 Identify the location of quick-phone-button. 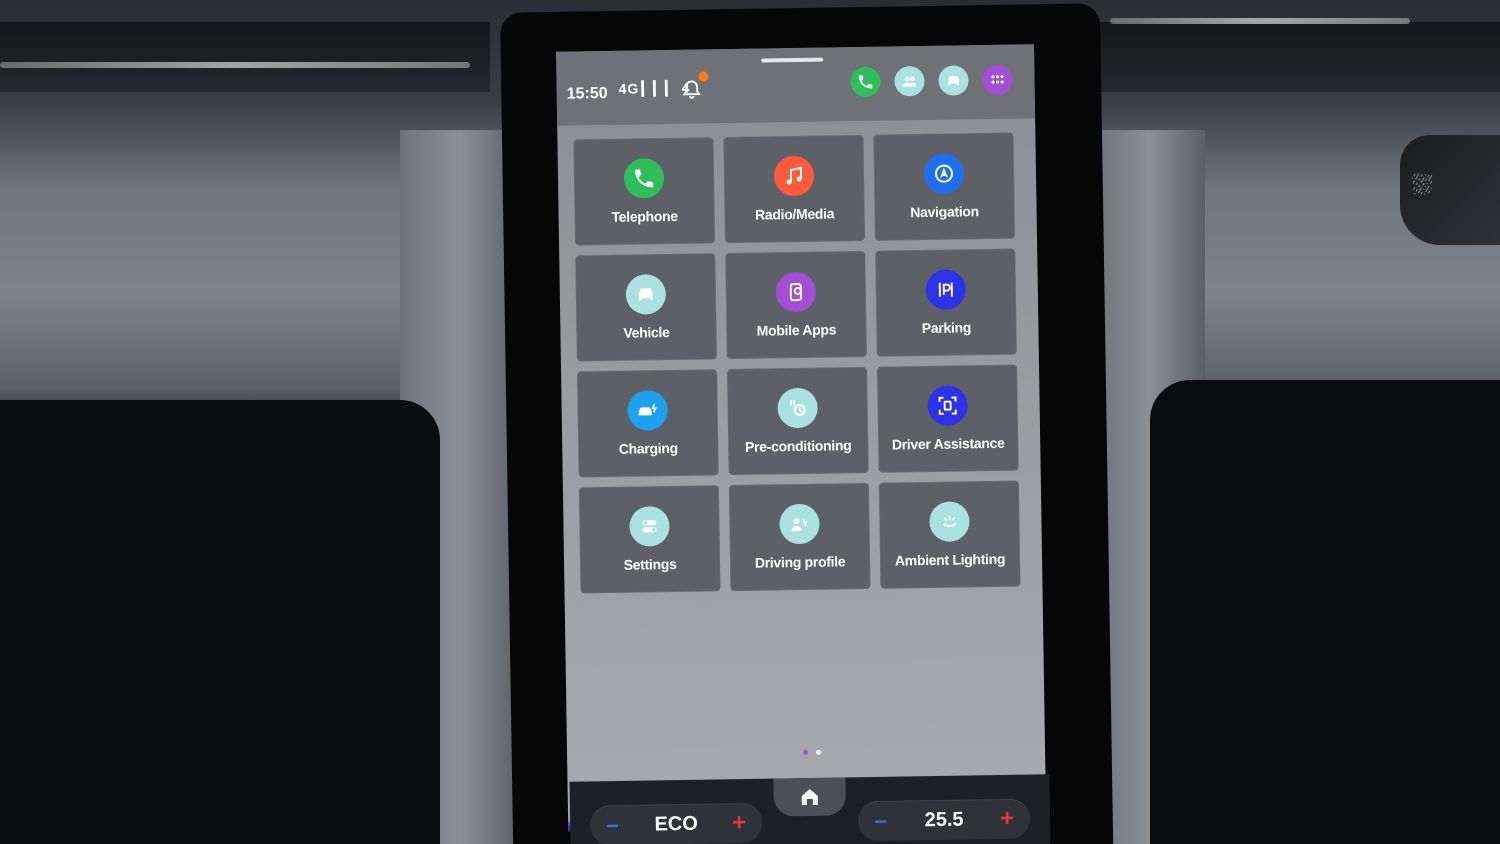
(865, 82).